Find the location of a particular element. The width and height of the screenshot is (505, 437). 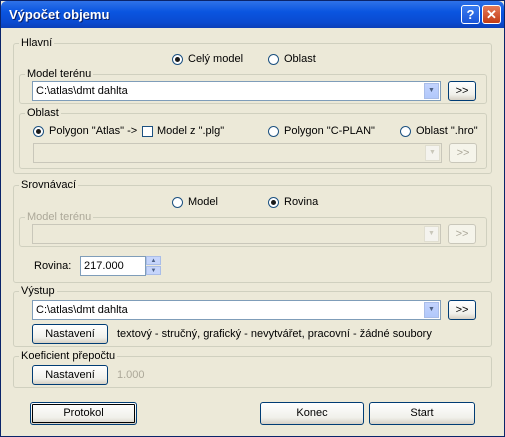

check-model-plg-label: Model z ".plg" is located at coordinates (190, 131).